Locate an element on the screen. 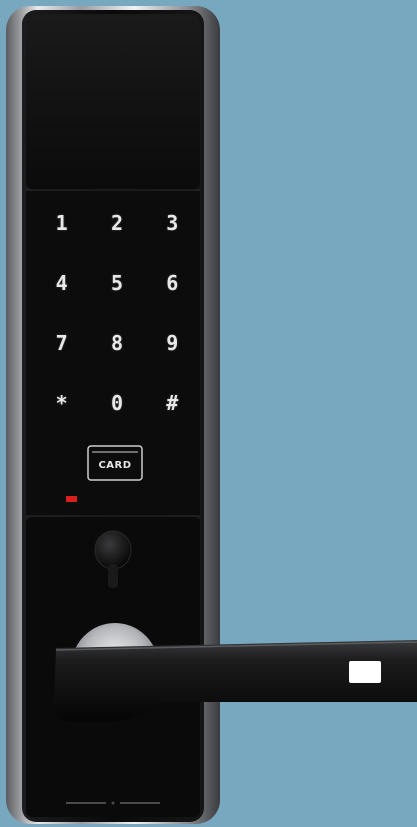  key-star: * is located at coordinates (61, 403).